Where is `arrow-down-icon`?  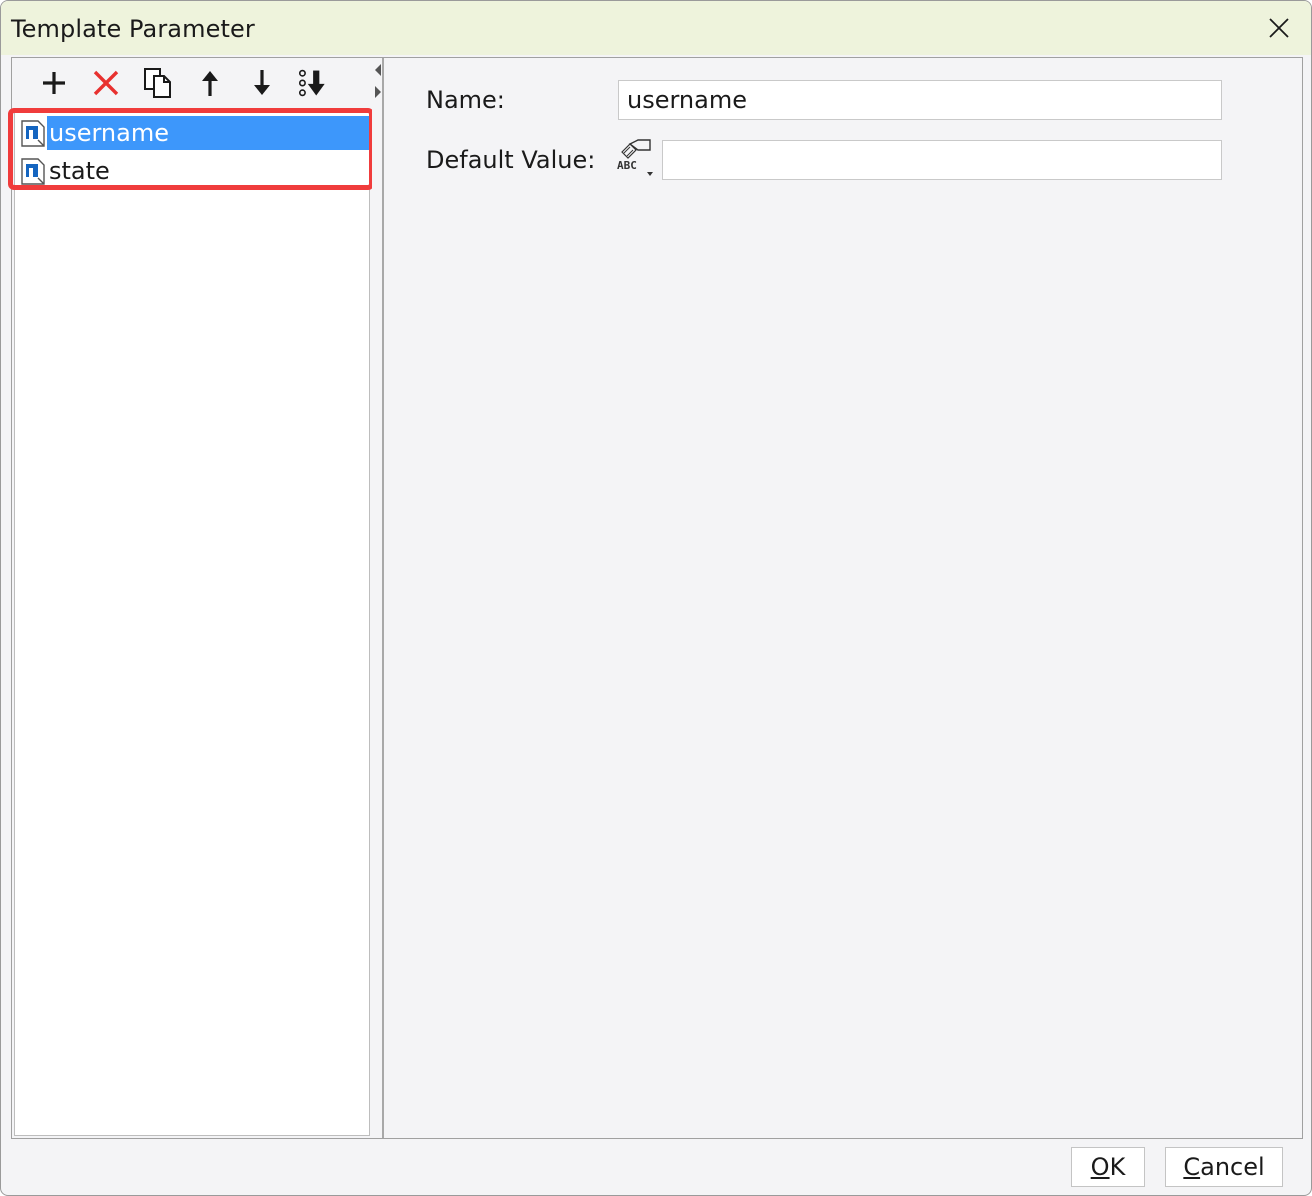 arrow-down-icon is located at coordinates (262, 82).